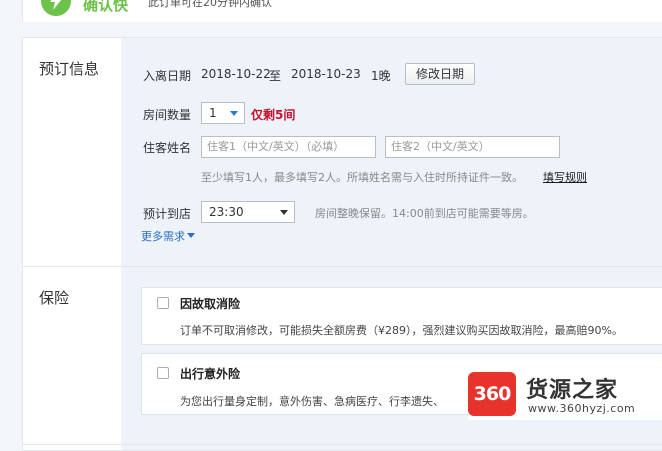 Image resolution: width=662 pixels, height=451 pixels. What do you see at coordinates (312, 401) in the screenshot?
I see `insurance-option-desc: 为您出行量身定制，意外伤害、急病医疗、行李遗失、` at bounding box center [312, 401].